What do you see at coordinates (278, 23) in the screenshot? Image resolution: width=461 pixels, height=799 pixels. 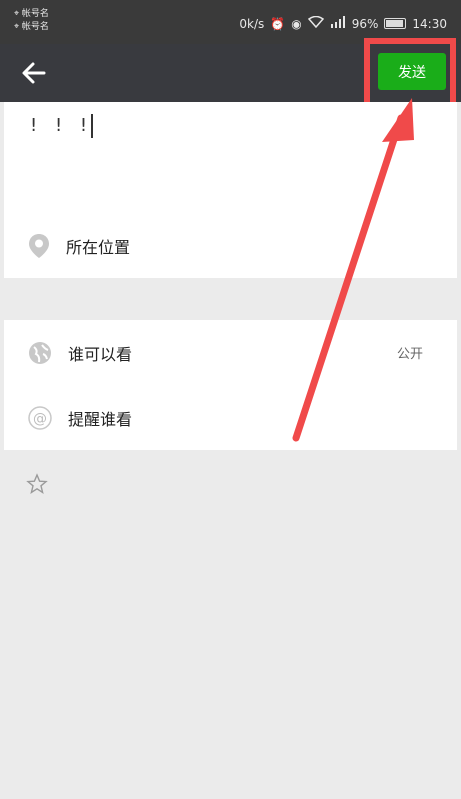 I see `alarm-icon: ⏰` at bounding box center [278, 23].